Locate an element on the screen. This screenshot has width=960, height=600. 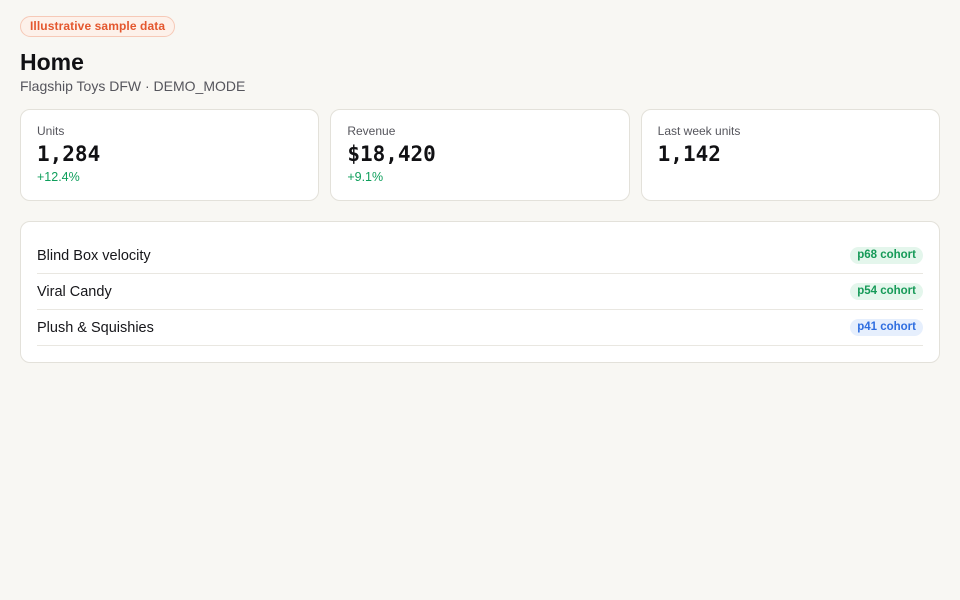
kpi-label: Last week units is located at coordinates (699, 131).